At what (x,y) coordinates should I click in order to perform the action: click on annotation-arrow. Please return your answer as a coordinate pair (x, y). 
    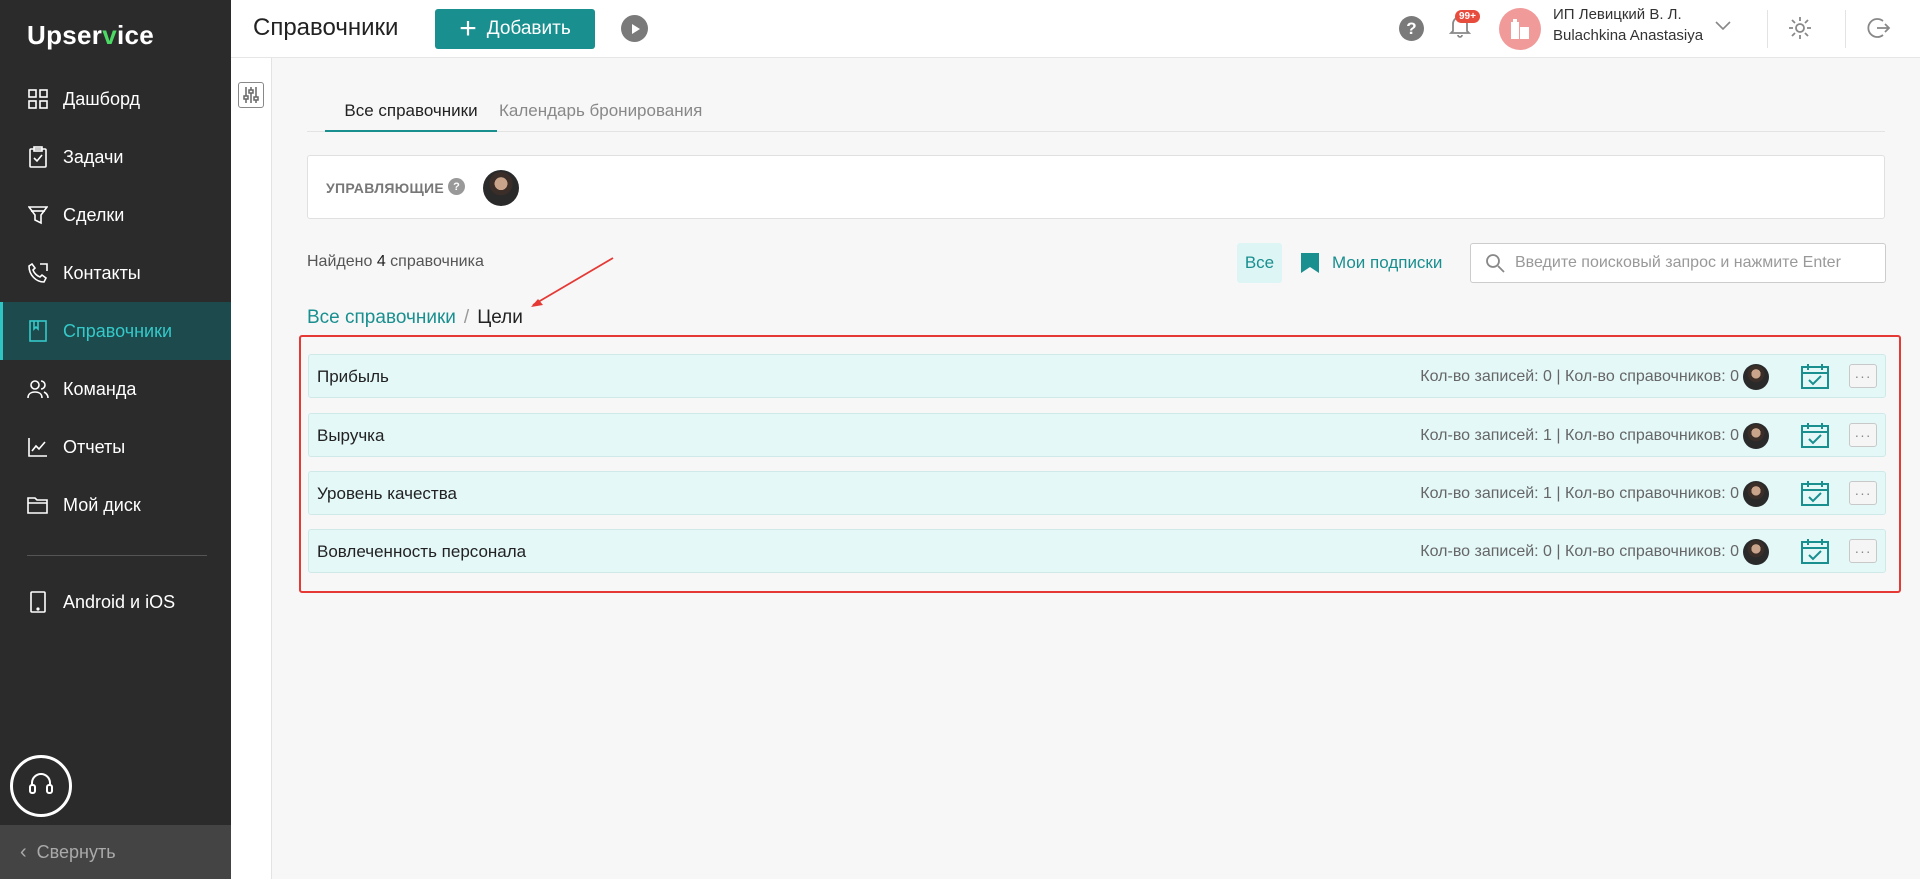
    Looking at the image, I should click on (572, 282).